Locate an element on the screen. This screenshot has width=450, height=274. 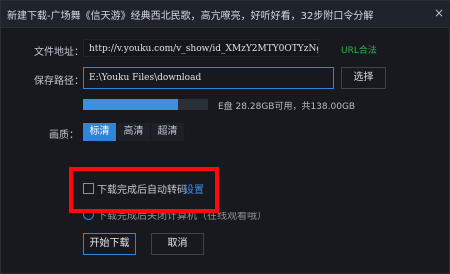
url-status-text: URL合法 is located at coordinates (359, 51).